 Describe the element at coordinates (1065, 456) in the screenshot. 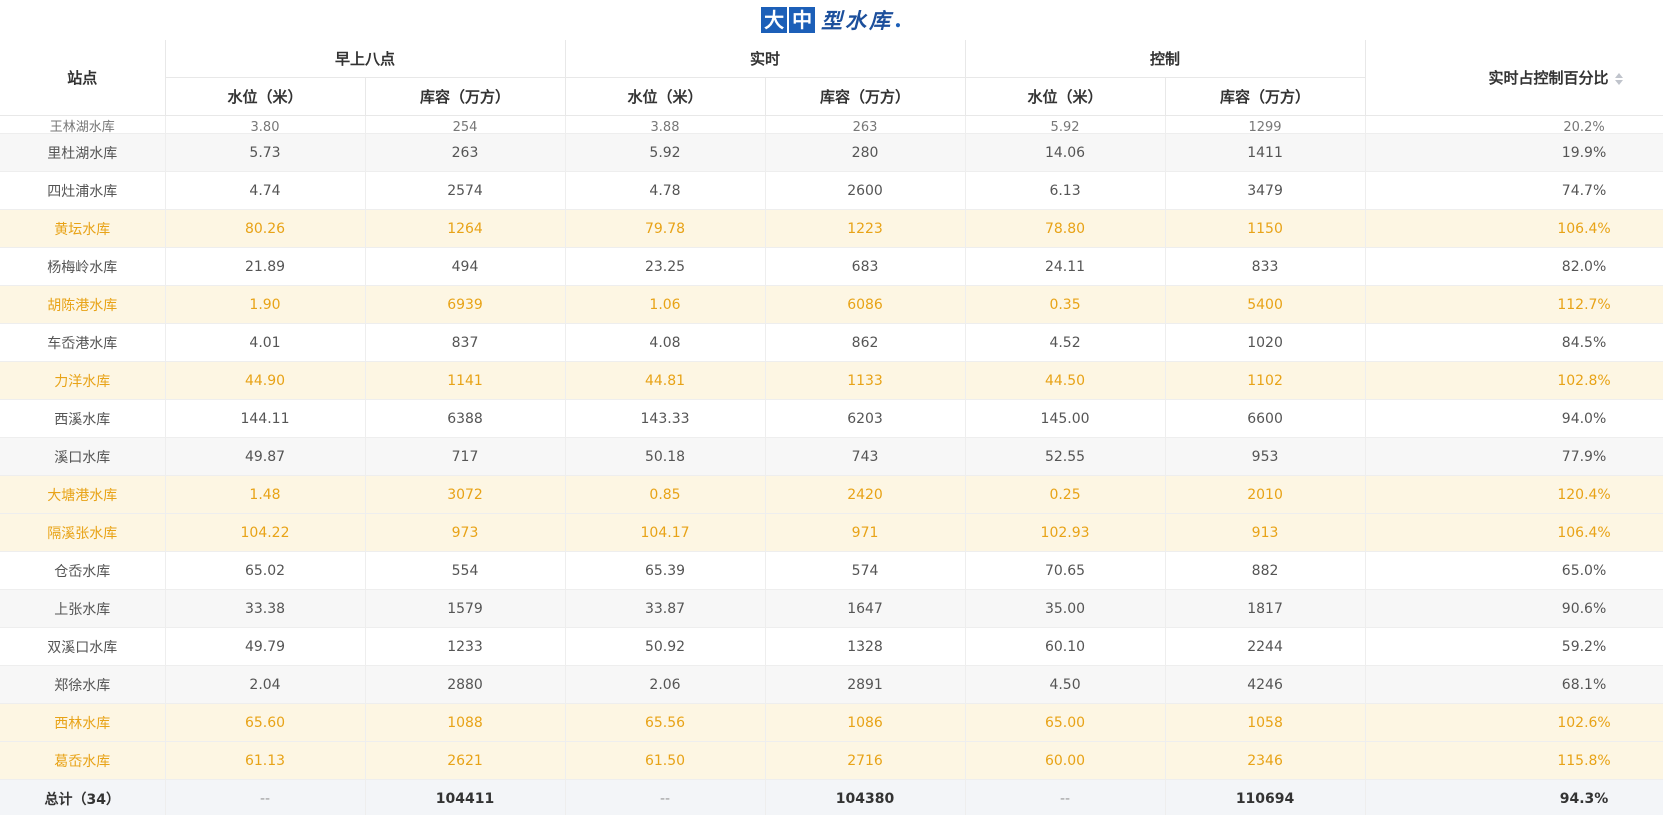

I see `control-level-cell: 52.55` at that location.